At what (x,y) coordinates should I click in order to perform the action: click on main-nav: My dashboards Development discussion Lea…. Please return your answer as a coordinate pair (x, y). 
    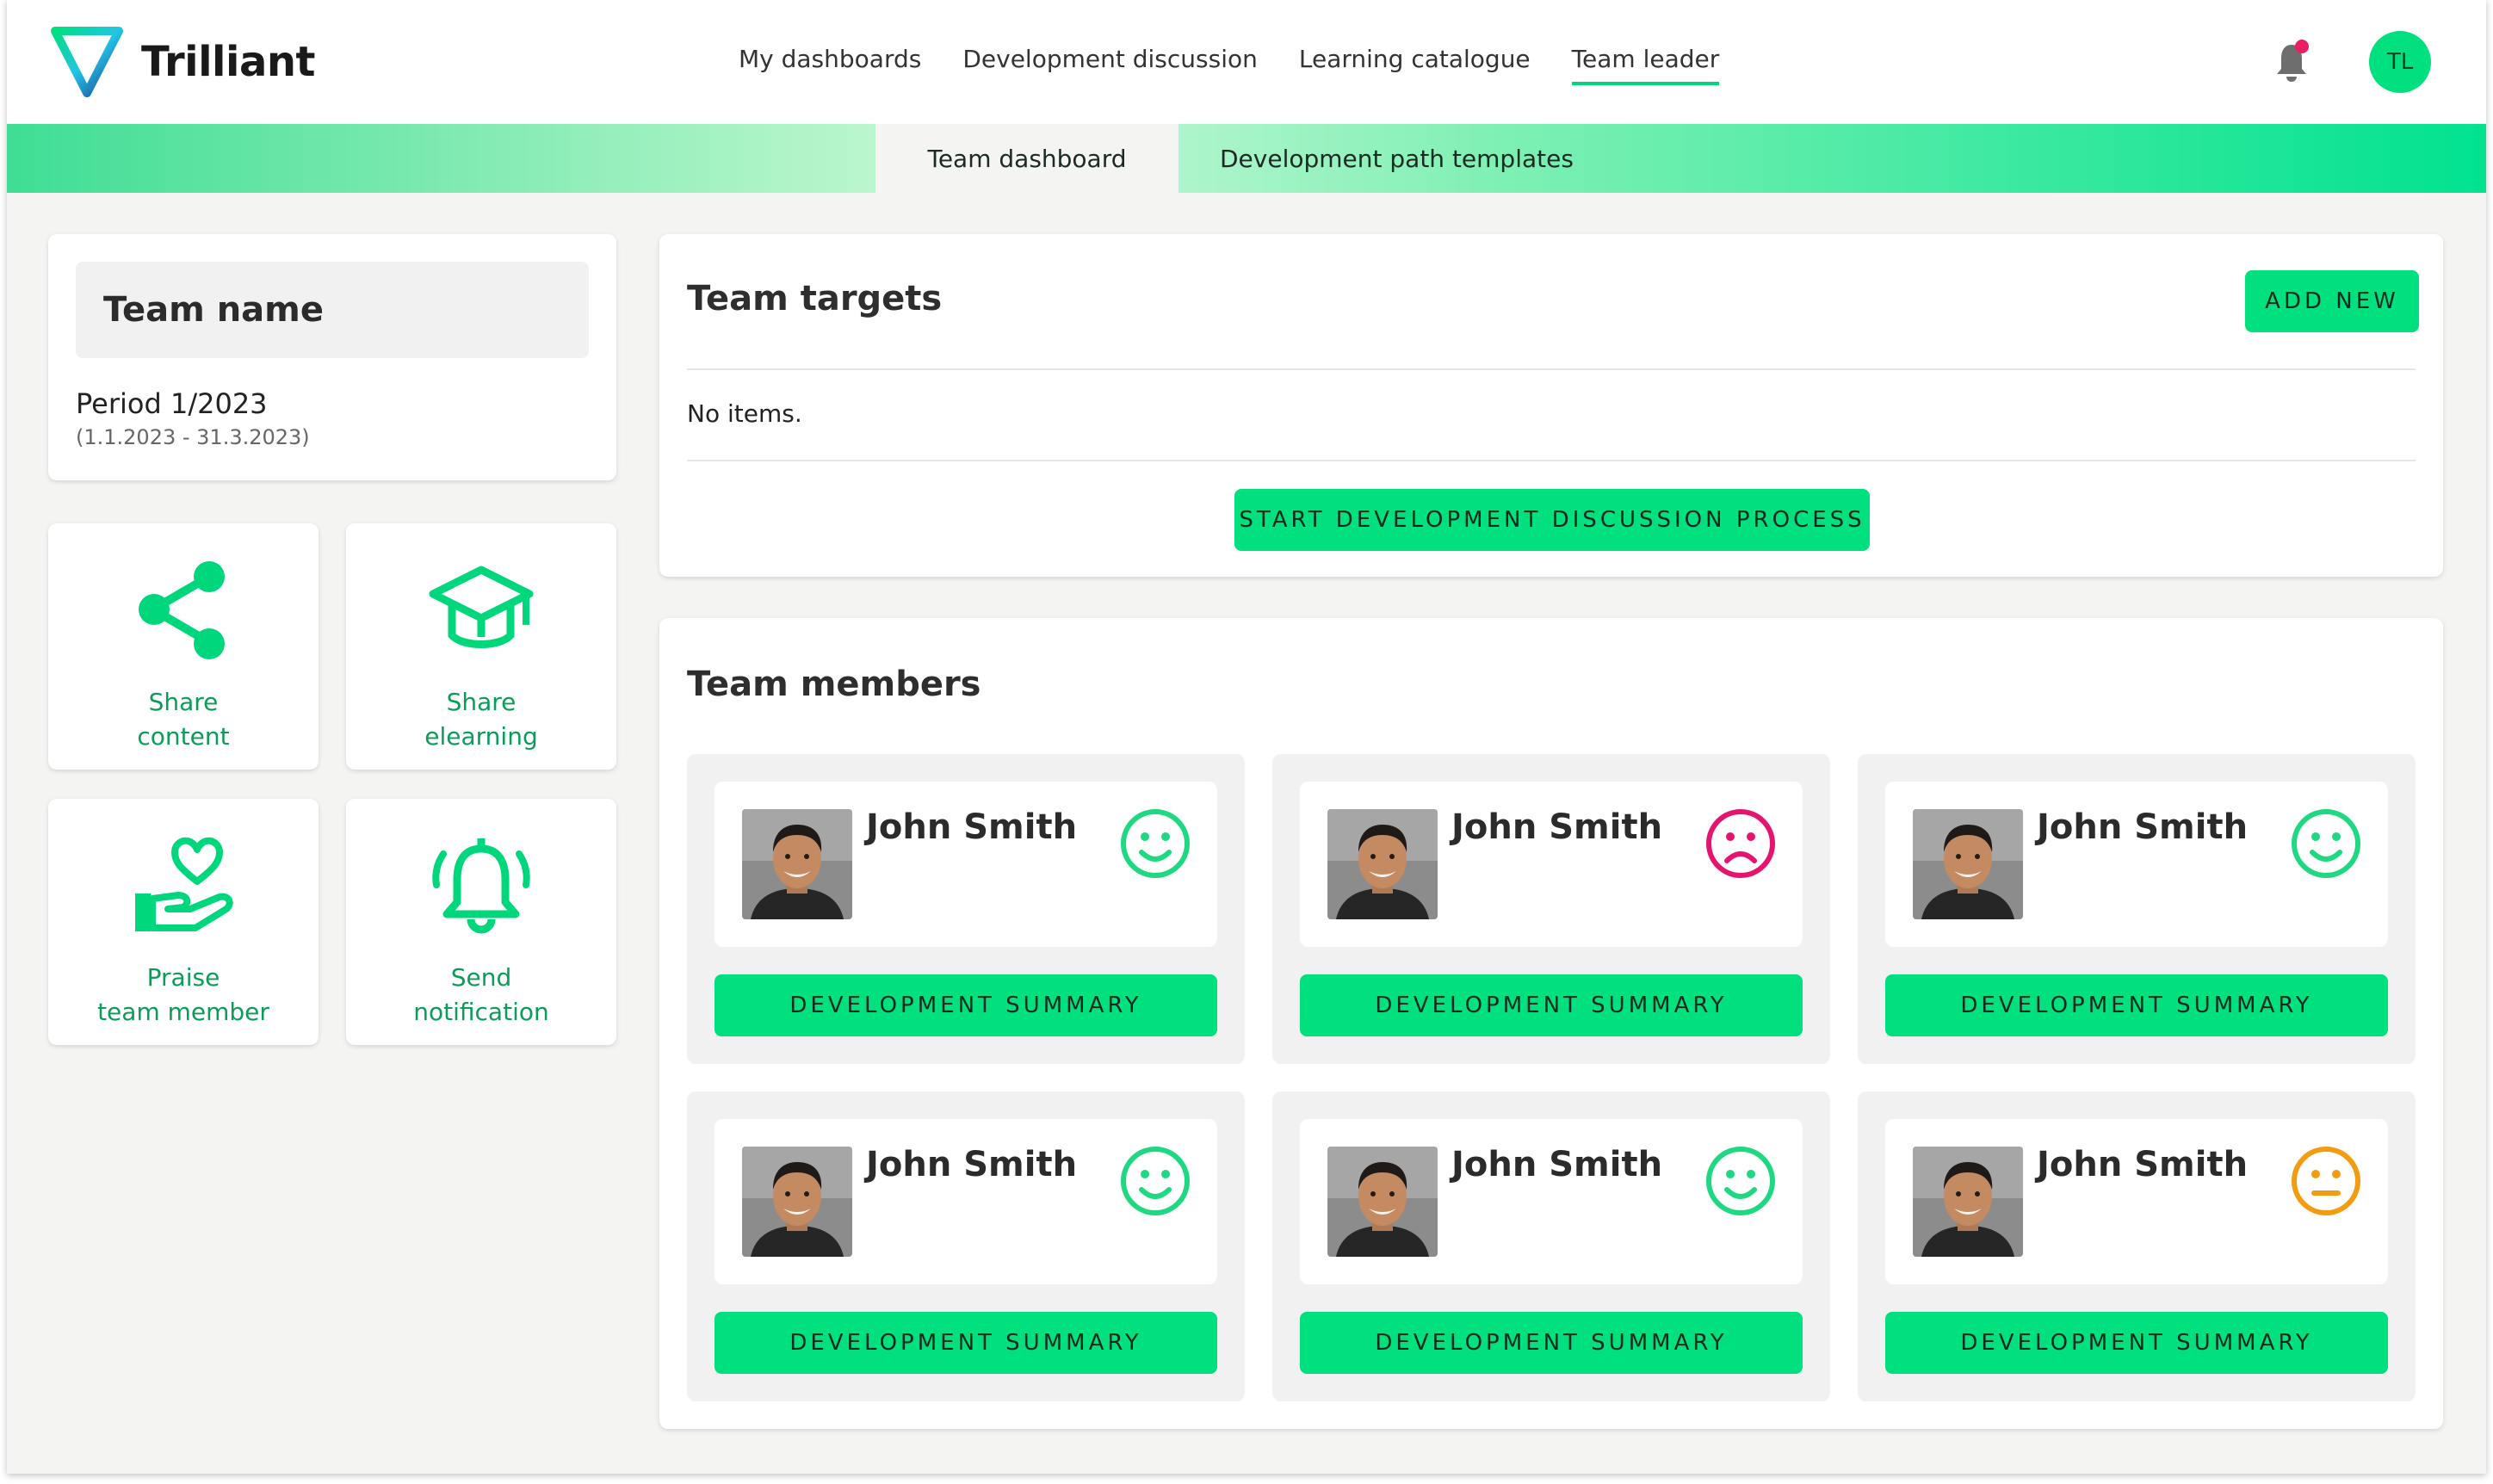
    Looking at the image, I should click on (1250, 65).